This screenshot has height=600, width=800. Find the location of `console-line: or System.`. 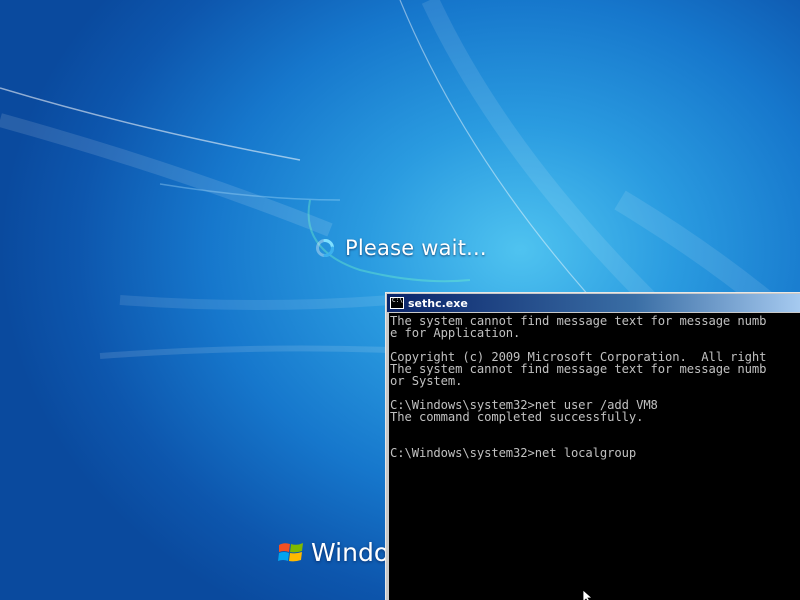

console-line: or System. is located at coordinates (426, 381).